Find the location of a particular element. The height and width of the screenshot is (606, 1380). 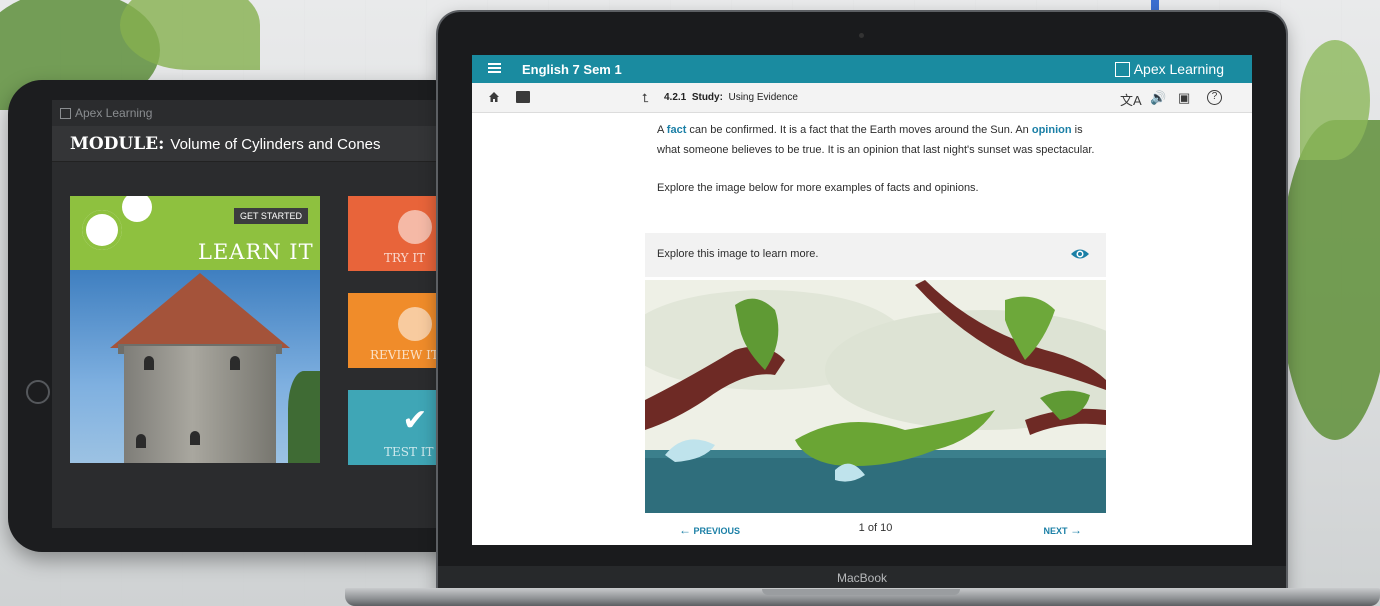

menu-icon is located at coordinates (494, 68).